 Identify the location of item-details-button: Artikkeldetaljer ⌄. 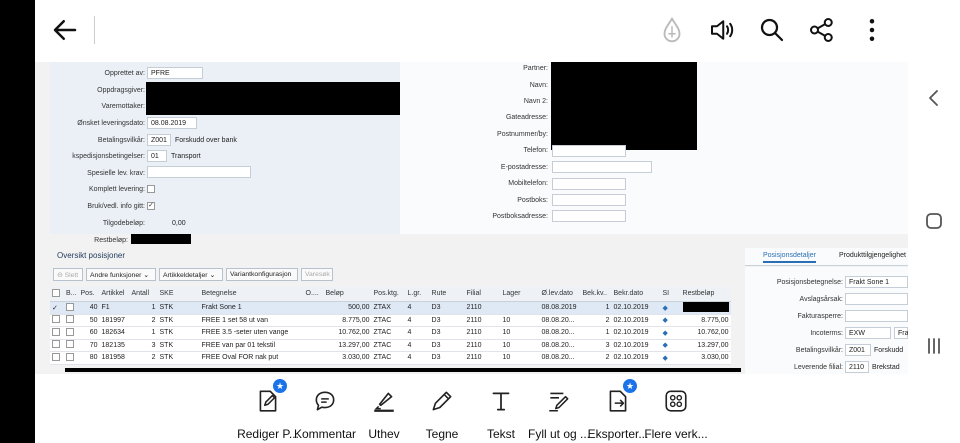
(191, 274).